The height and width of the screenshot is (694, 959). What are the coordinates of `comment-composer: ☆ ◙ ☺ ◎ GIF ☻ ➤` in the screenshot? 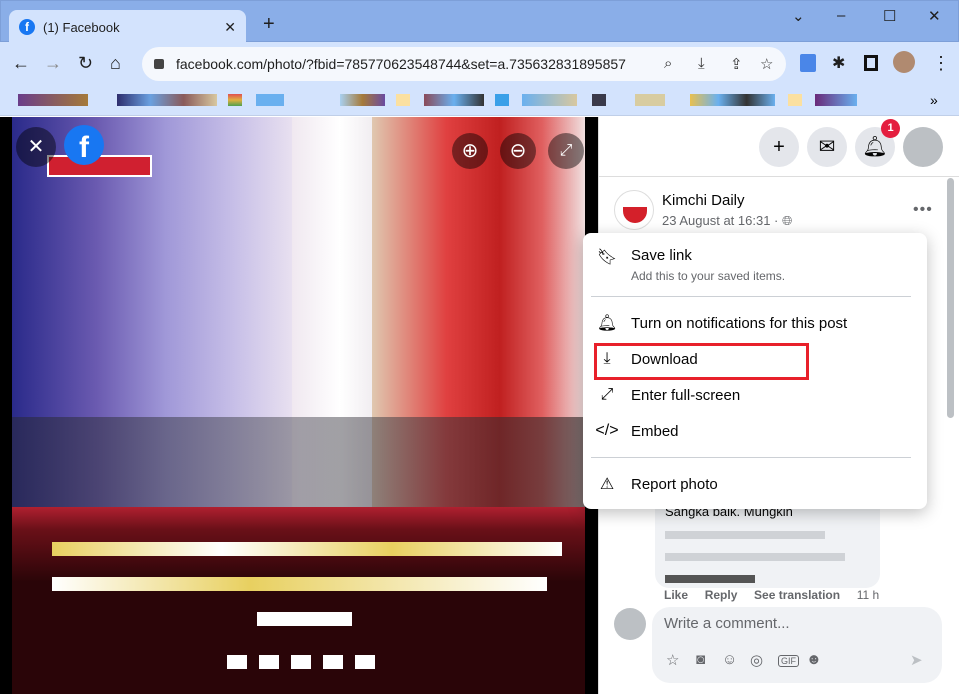 It's located at (797, 645).